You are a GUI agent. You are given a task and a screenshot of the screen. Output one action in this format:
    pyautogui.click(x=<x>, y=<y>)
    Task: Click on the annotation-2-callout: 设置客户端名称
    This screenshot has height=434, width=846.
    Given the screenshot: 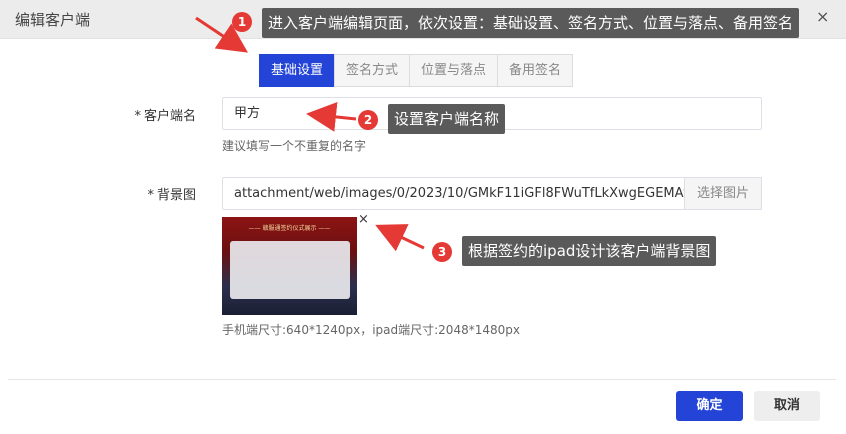 What is the action you would take?
    pyautogui.click(x=447, y=119)
    